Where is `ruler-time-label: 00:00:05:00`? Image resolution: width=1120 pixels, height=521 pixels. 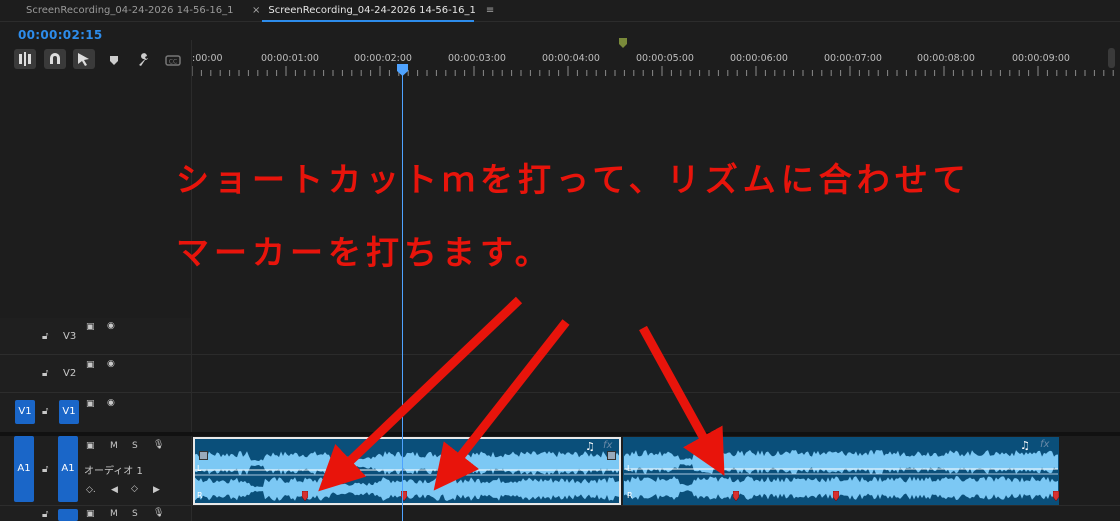
ruler-time-label: 00:00:05:00 is located at coordinates (665, 58).